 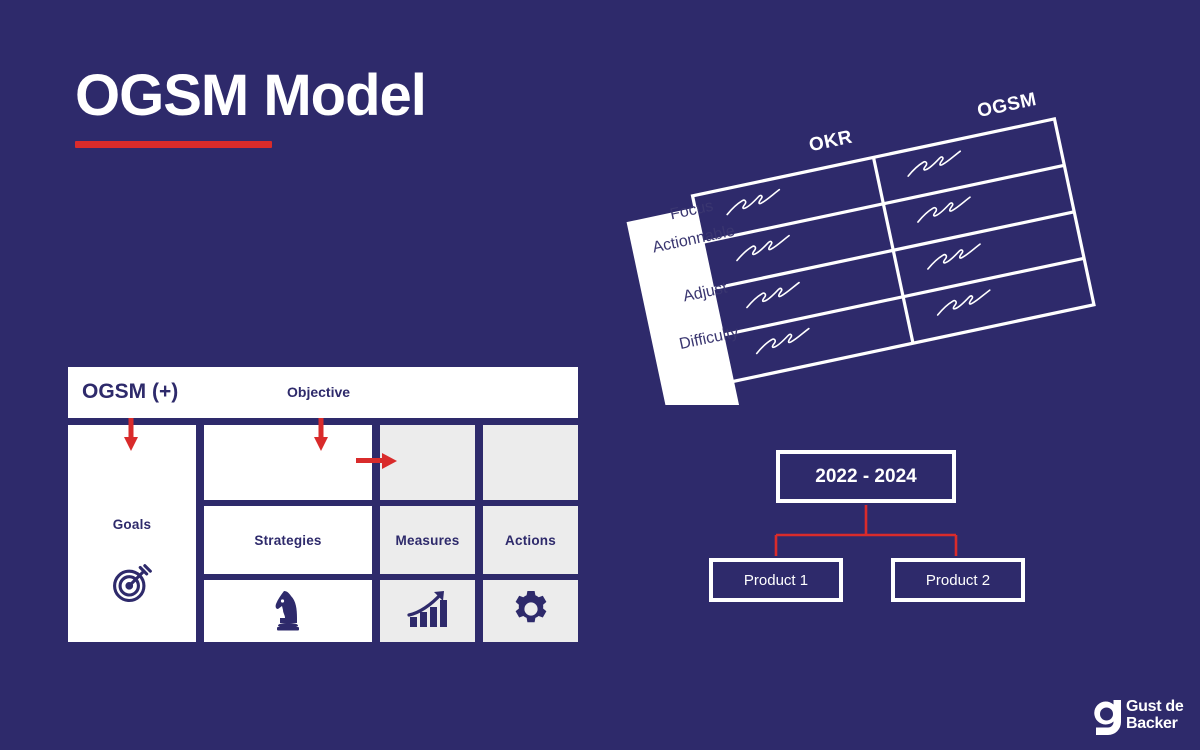 I want to click on ogsm-cell-actions-input, so click(x=530, y=462).